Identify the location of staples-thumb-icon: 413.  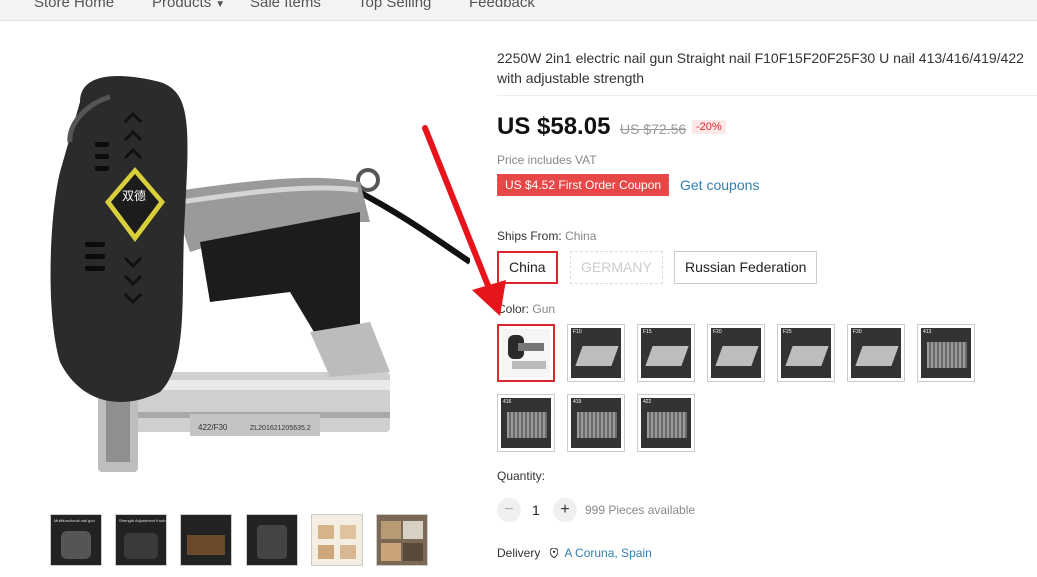
(946, 353).